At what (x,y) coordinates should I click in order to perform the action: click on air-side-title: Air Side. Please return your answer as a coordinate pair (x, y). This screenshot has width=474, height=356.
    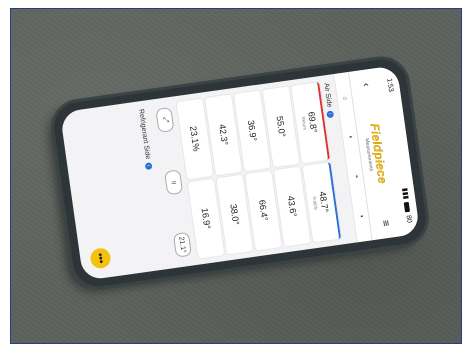
    Looking at the image, I should click on (327, 95).